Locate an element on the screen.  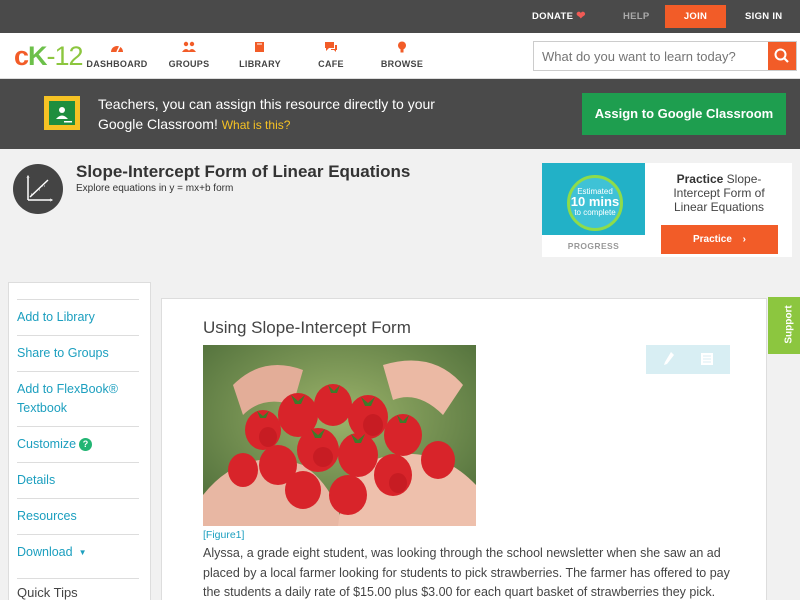
quick-tips-heading: Quick Tips is located at coordinates (78, 589).